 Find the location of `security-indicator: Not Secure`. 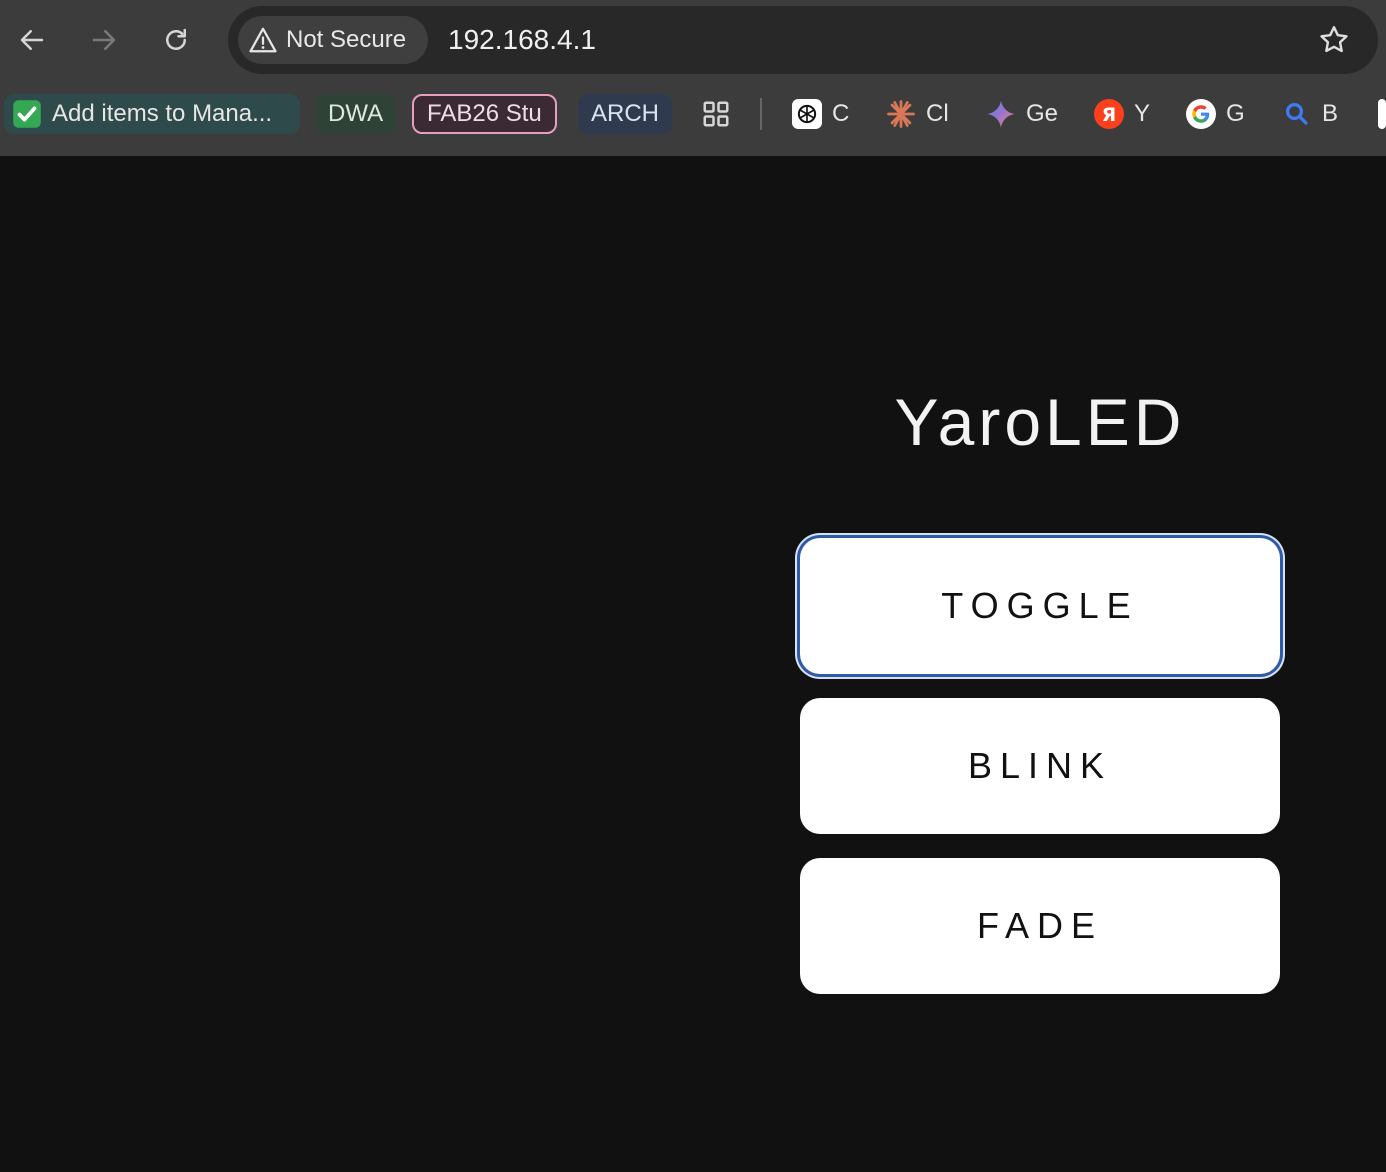

security-indicator: Not Secure is located at coordinates (333, 40).